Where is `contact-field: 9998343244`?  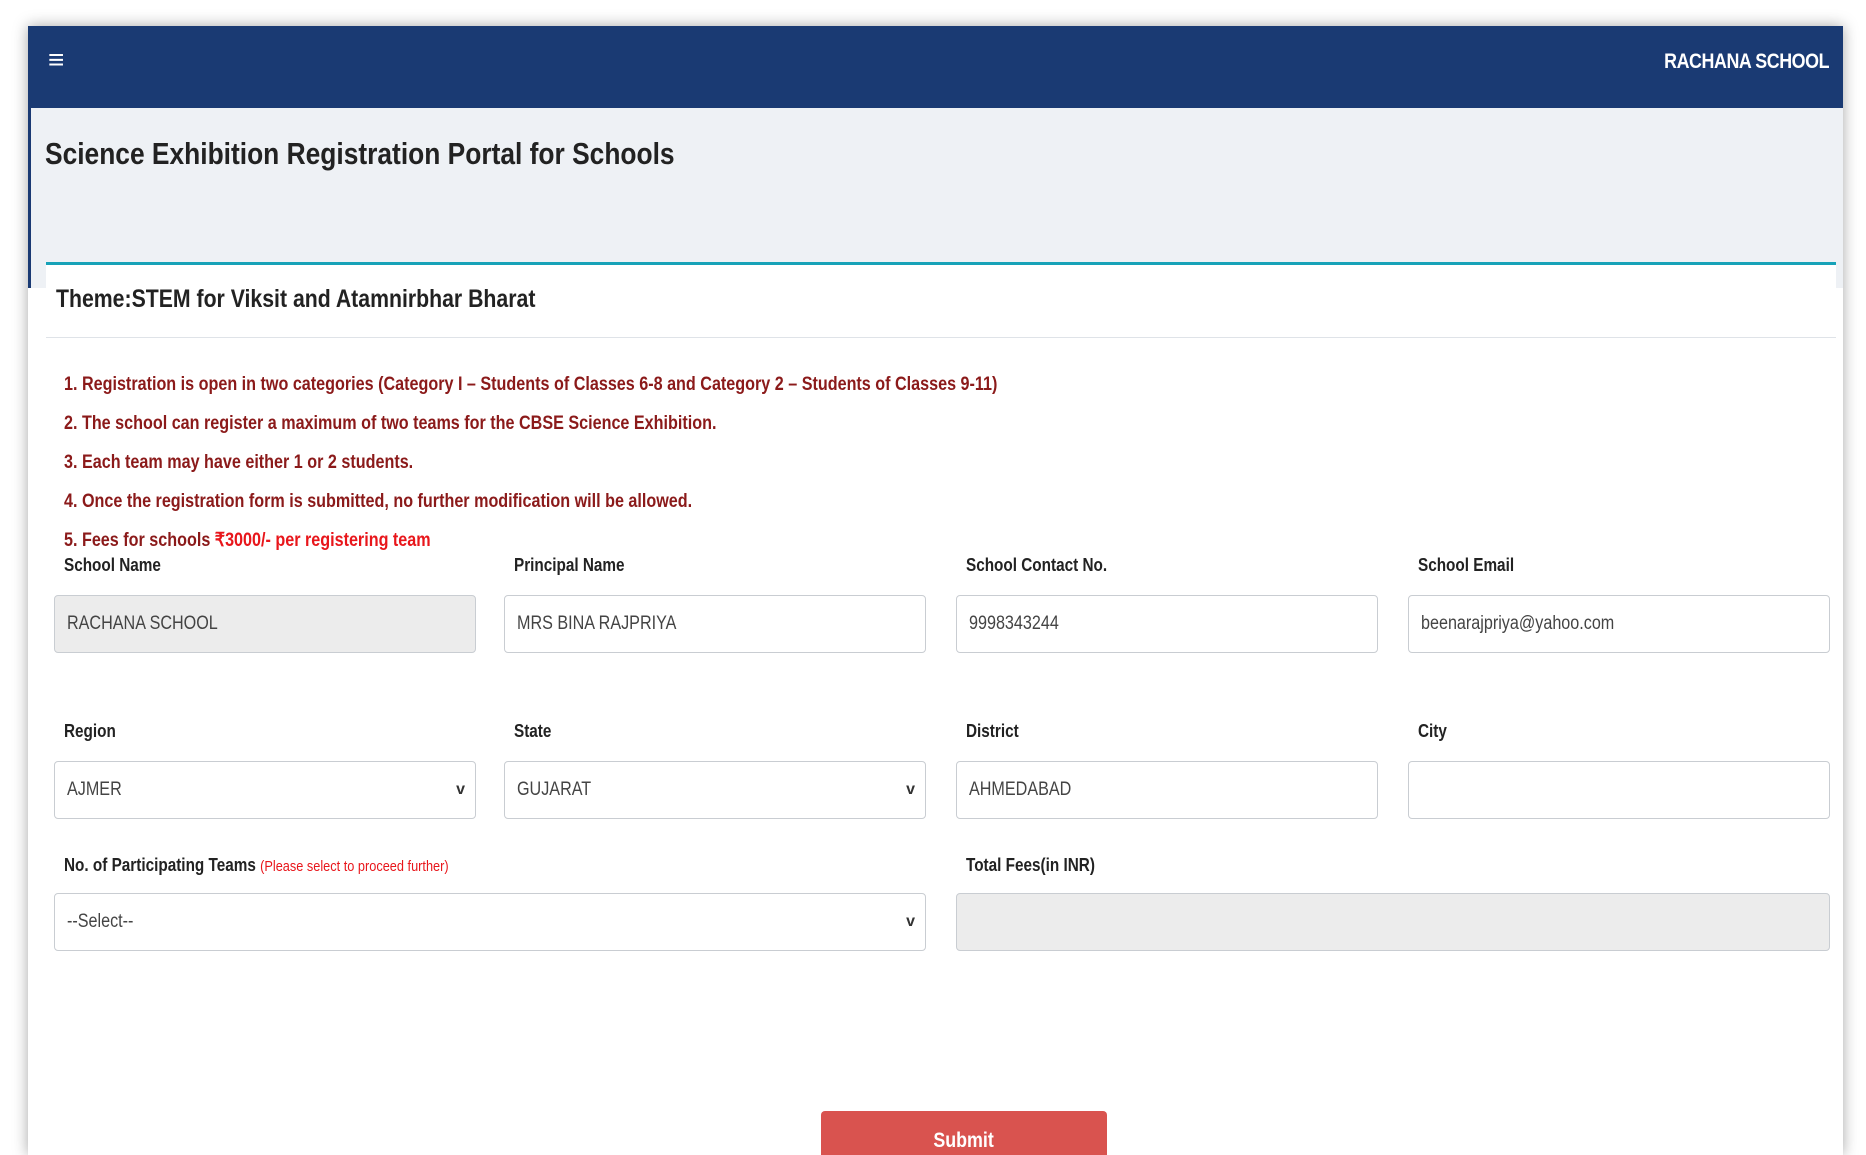
contact-field: 9998343244 is located at coordinates (1167, 624).